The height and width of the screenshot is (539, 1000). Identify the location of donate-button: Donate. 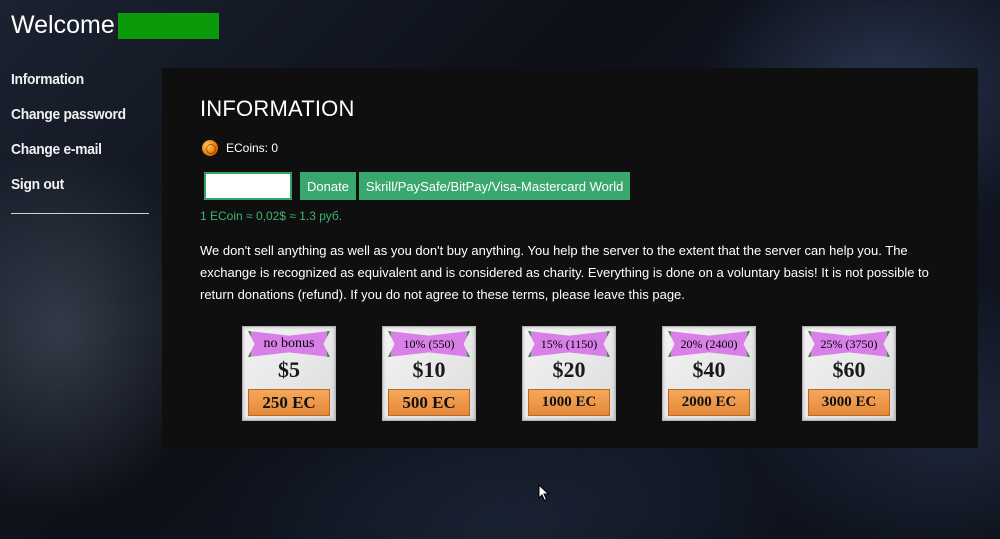
(328, 186).